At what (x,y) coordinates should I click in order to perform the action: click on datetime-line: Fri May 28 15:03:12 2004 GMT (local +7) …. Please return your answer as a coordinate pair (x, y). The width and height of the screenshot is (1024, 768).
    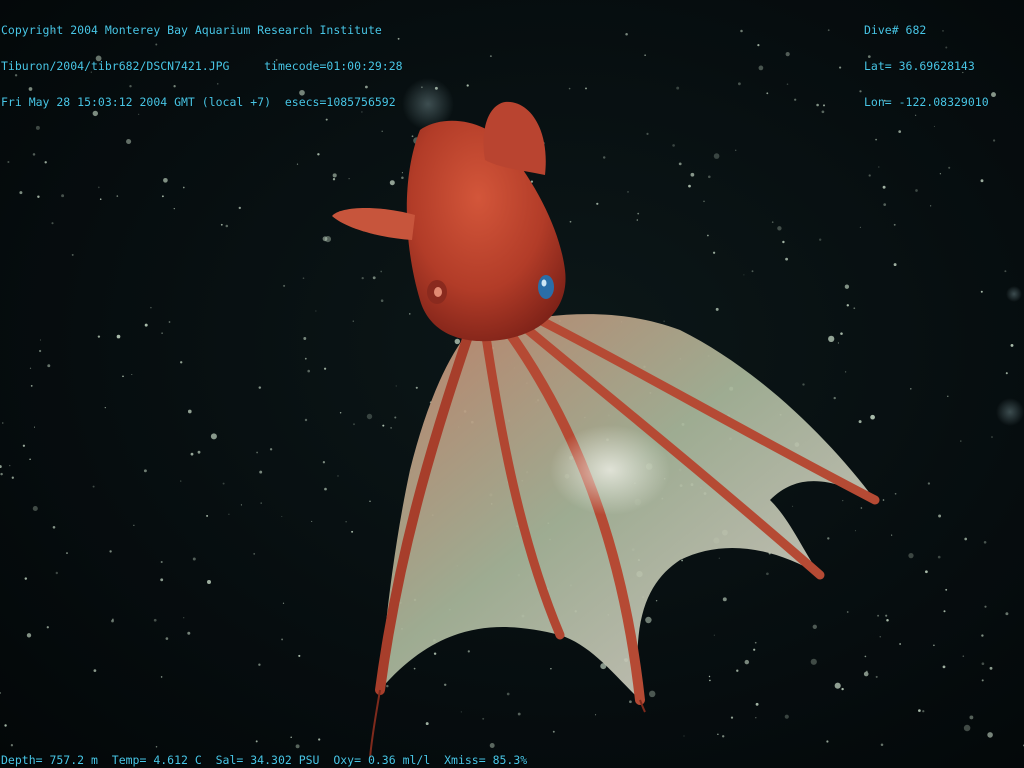
    Looking at the image, I should click on (198, 102).